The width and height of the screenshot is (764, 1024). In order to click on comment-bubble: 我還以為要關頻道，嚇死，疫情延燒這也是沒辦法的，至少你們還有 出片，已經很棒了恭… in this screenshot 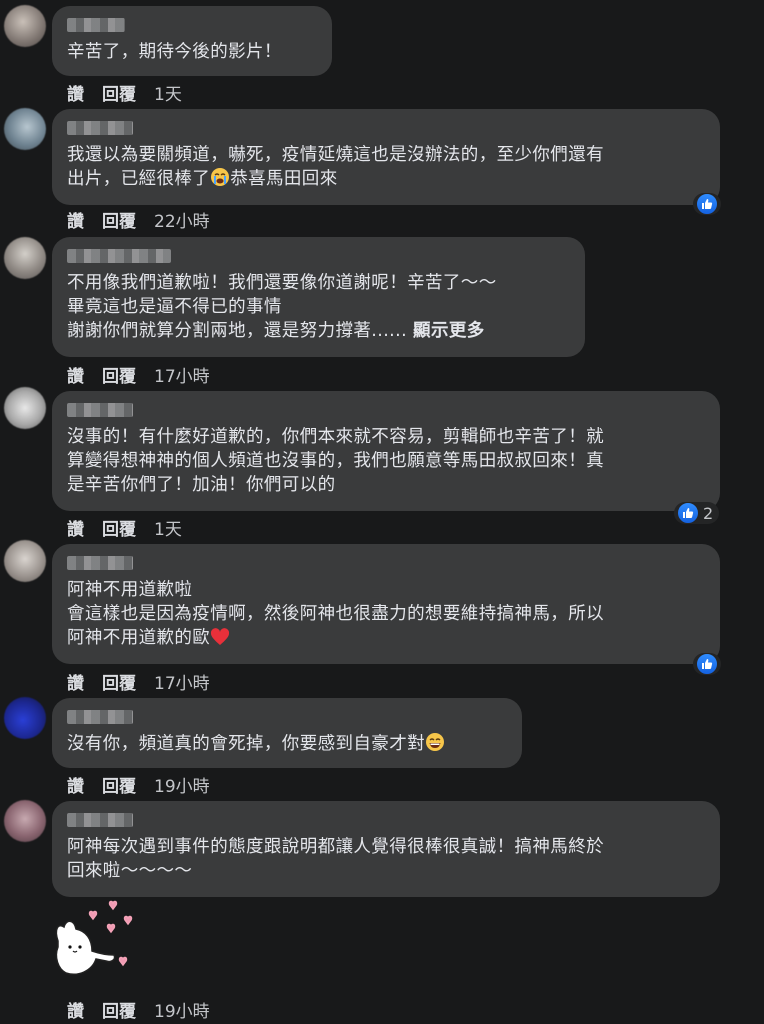, I will do `click(386, 157)`.